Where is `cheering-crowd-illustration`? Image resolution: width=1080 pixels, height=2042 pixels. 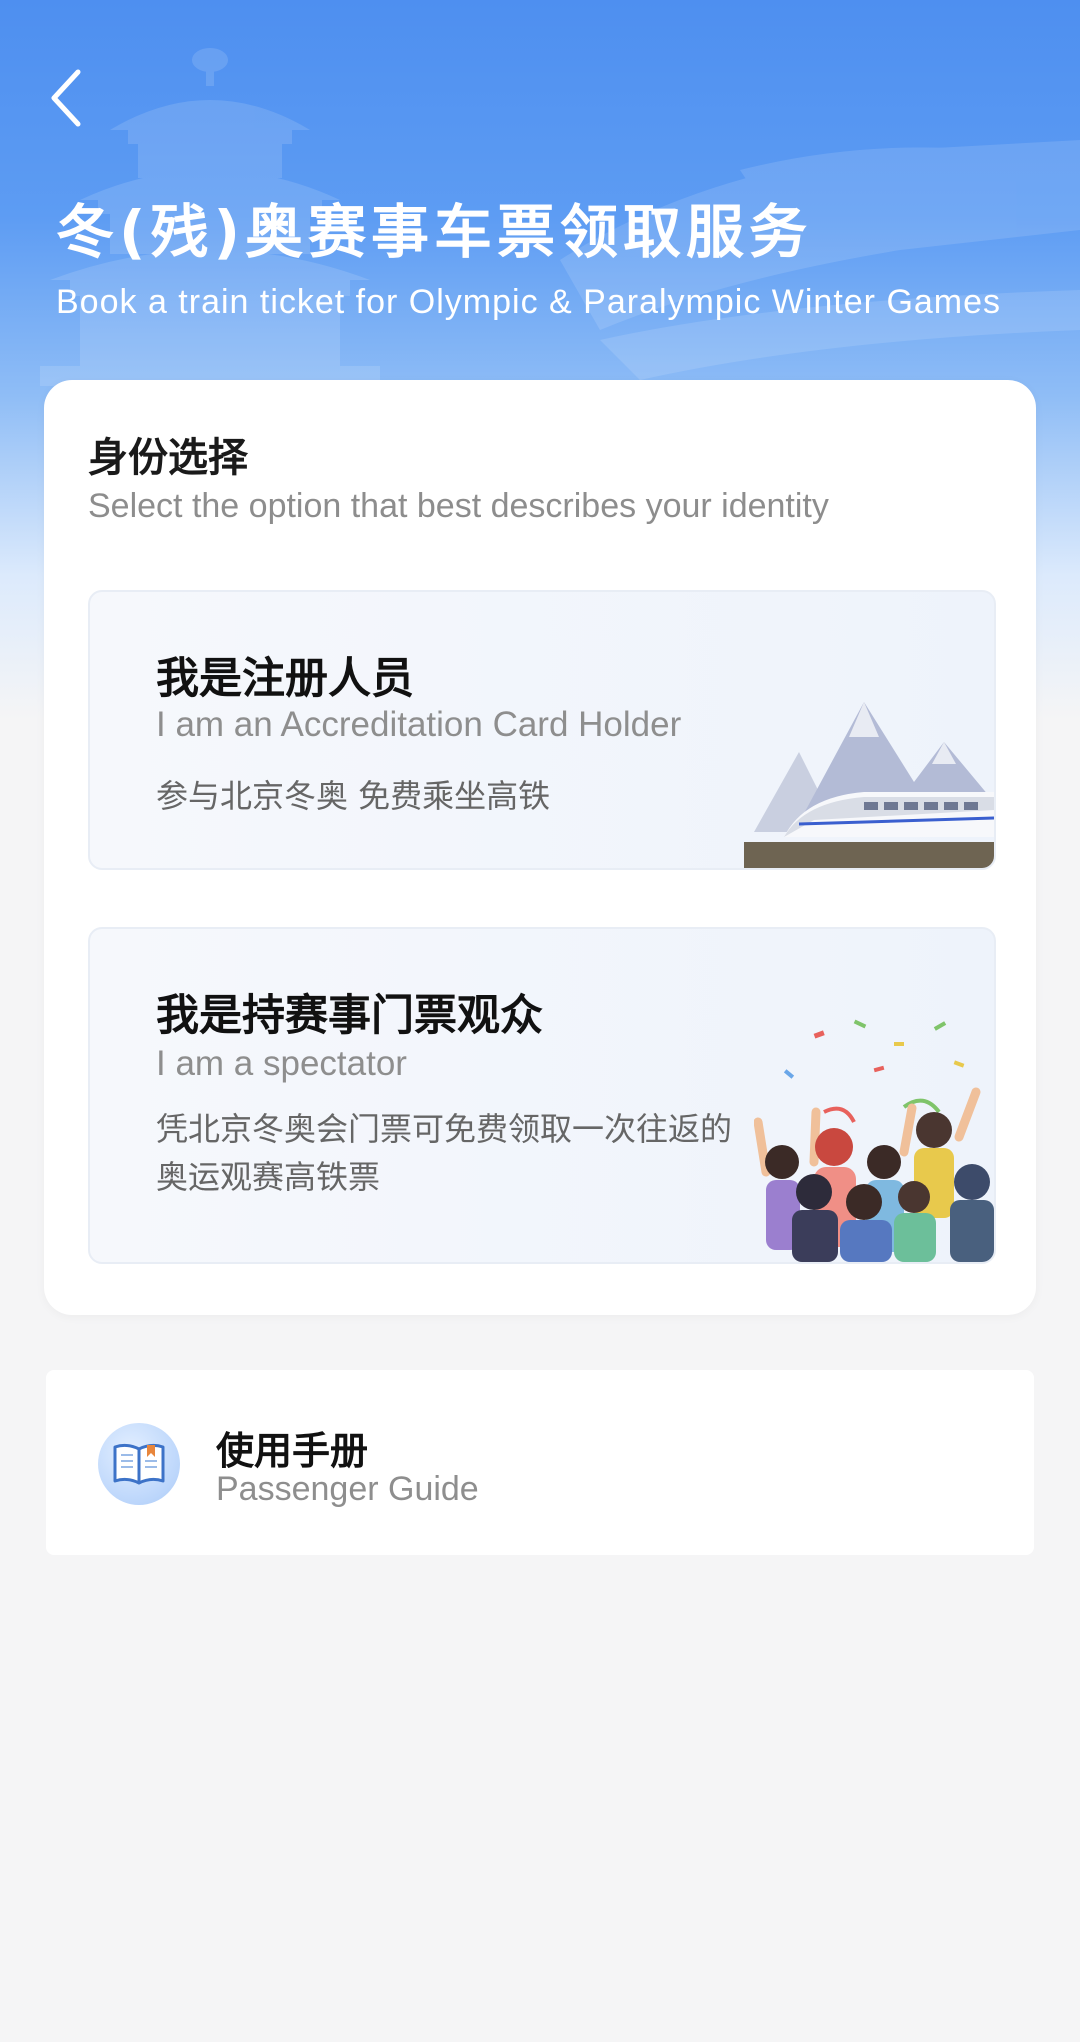 cheering-crowd-illustration is located at coordinates (874, 1140).